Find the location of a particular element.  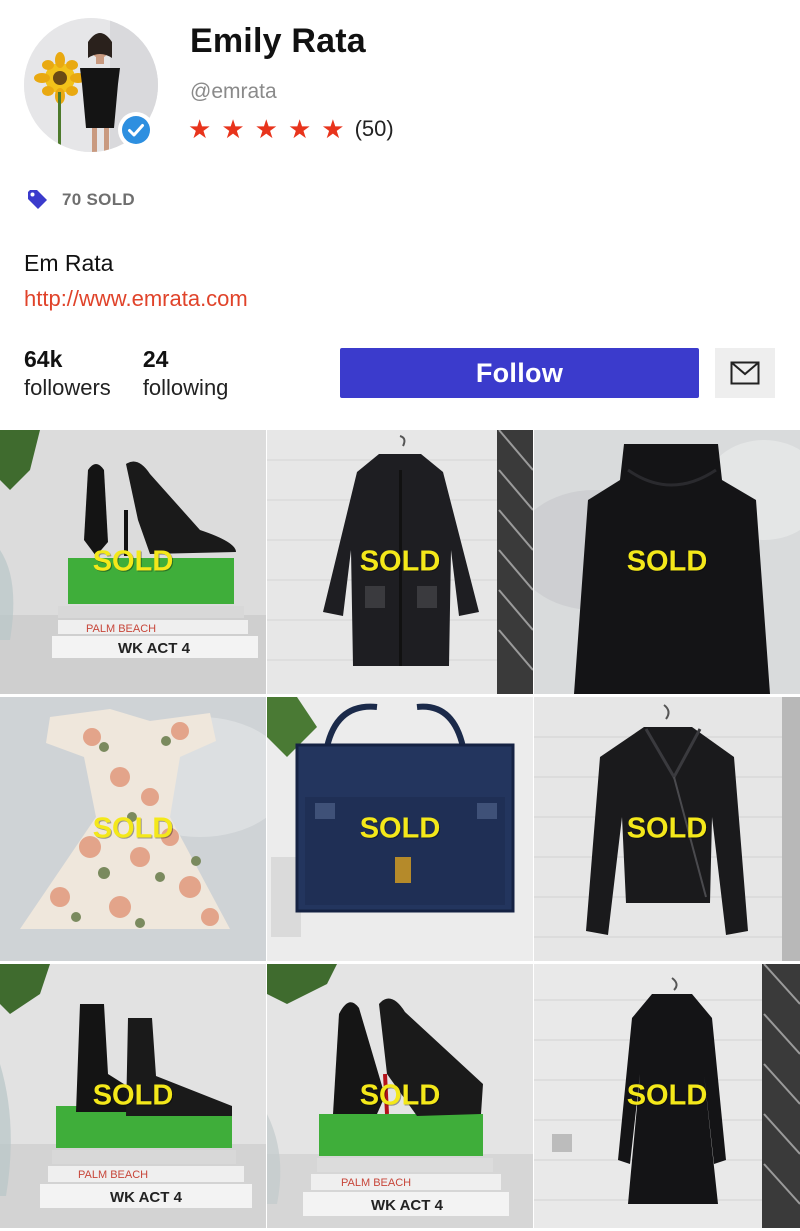

message-button is located at coordinates (745, 373).